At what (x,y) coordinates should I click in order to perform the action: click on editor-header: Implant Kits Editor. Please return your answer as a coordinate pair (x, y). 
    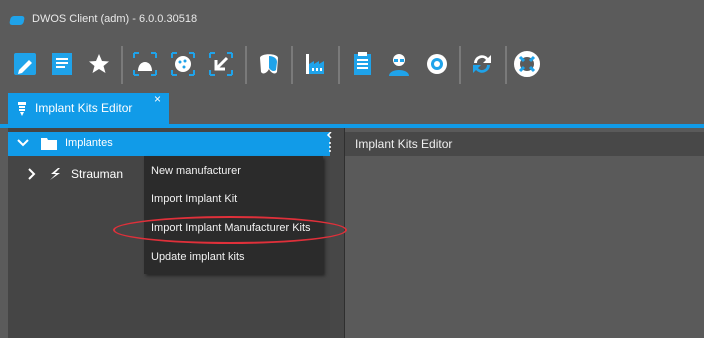
    Looking at the image, I should click on (524, 144).